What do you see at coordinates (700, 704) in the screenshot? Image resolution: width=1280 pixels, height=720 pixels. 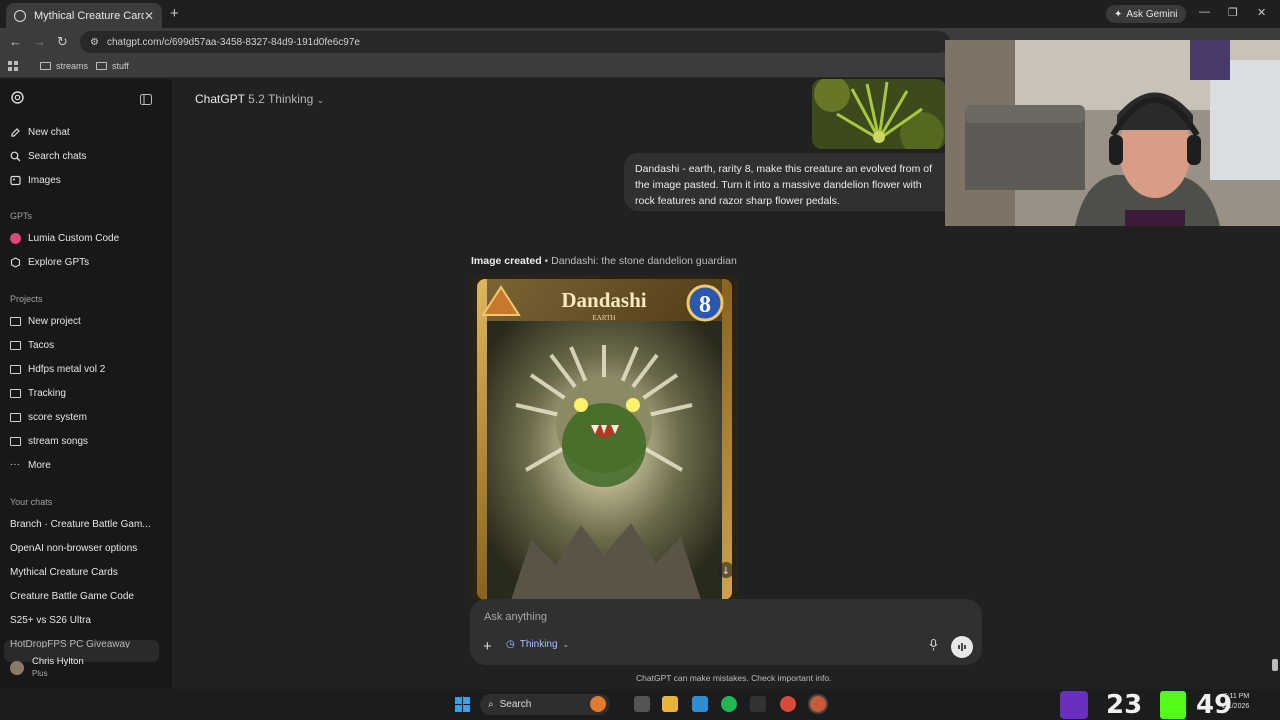 I see `notepad-icon` at bounding box center [700, 704].